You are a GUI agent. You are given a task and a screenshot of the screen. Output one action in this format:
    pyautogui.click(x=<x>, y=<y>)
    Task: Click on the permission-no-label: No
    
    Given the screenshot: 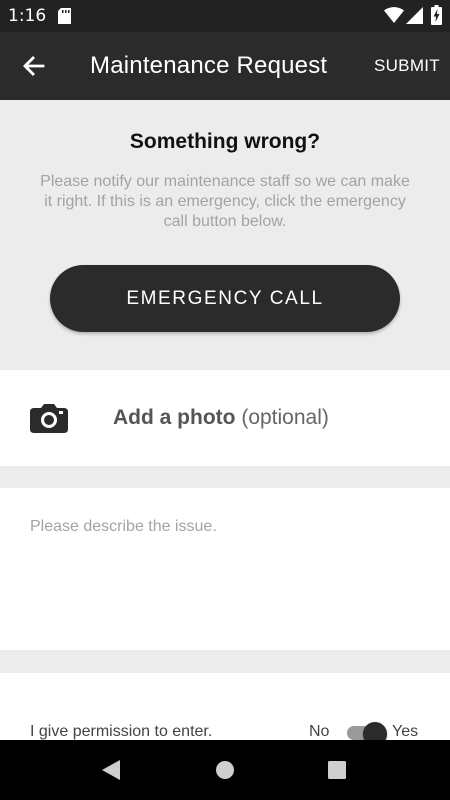 What is the action you would take?
    pyautogui.click(x=319, y=731)
    